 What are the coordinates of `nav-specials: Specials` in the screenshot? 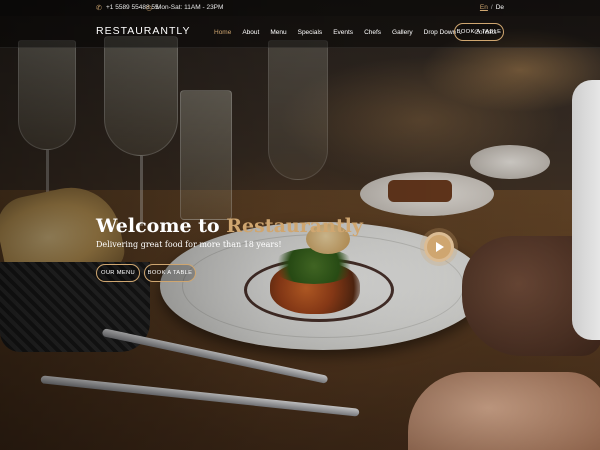 It's located at (310, 32).